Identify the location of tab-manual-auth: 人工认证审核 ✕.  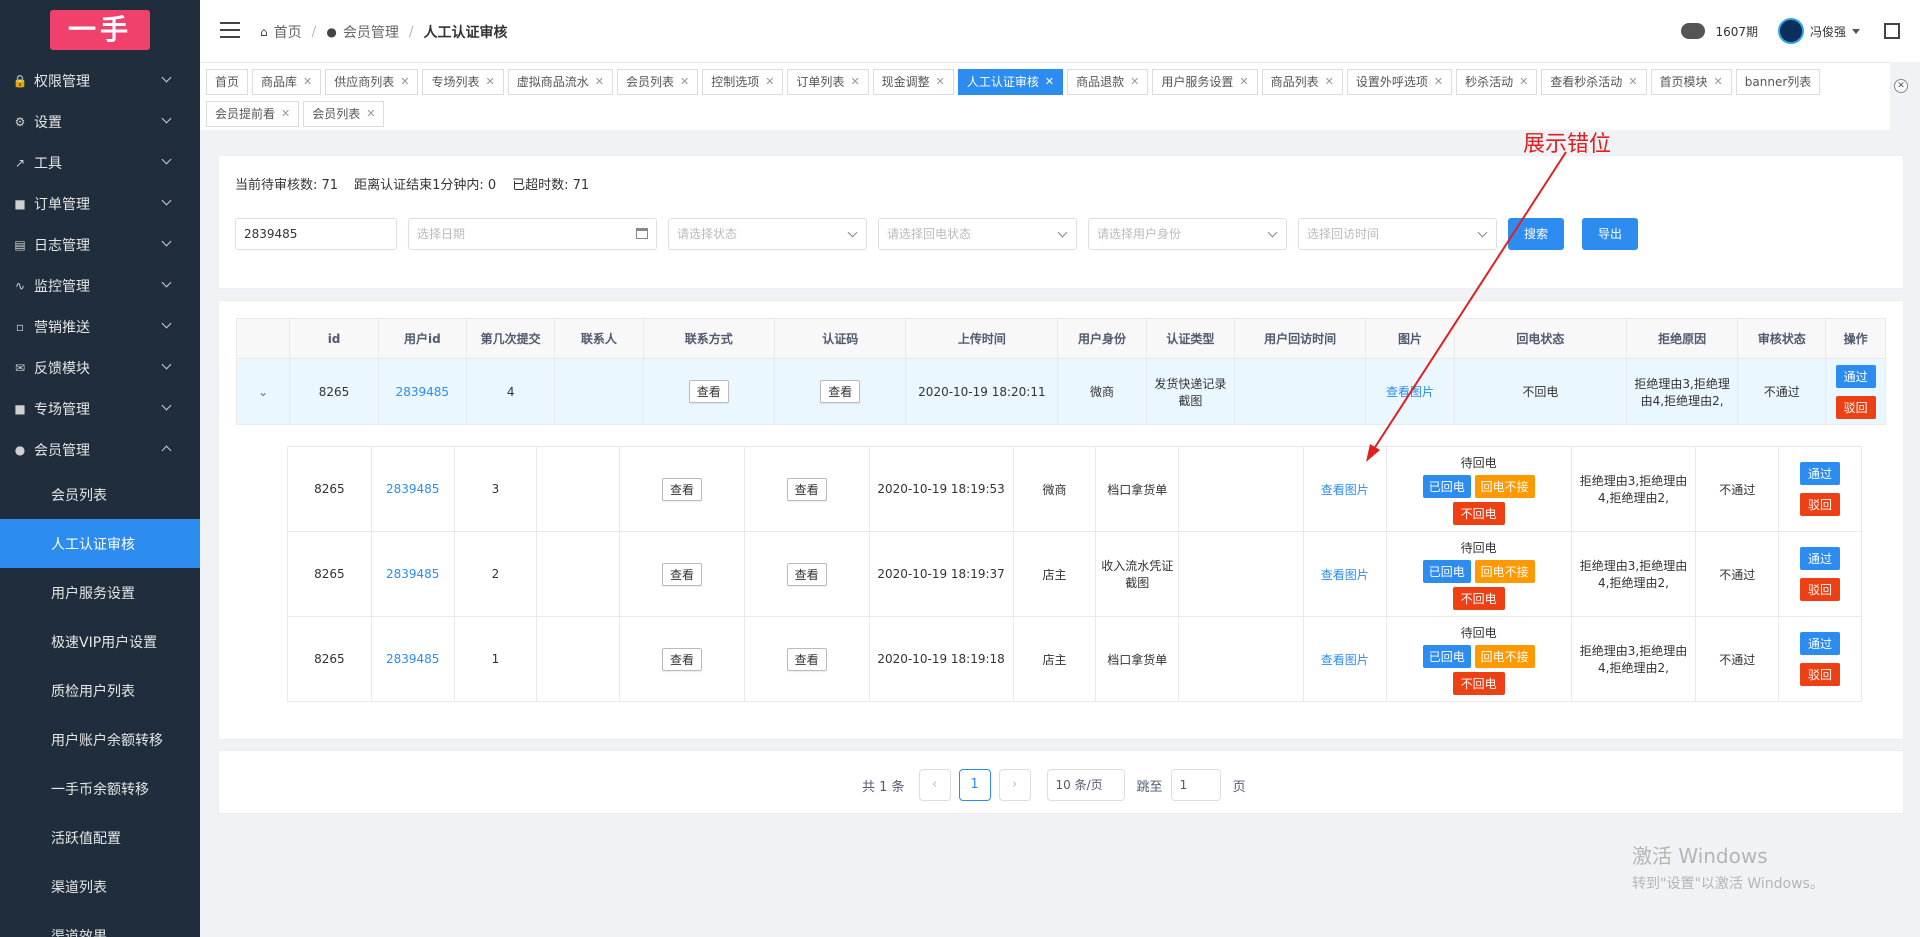
(1010, 82).